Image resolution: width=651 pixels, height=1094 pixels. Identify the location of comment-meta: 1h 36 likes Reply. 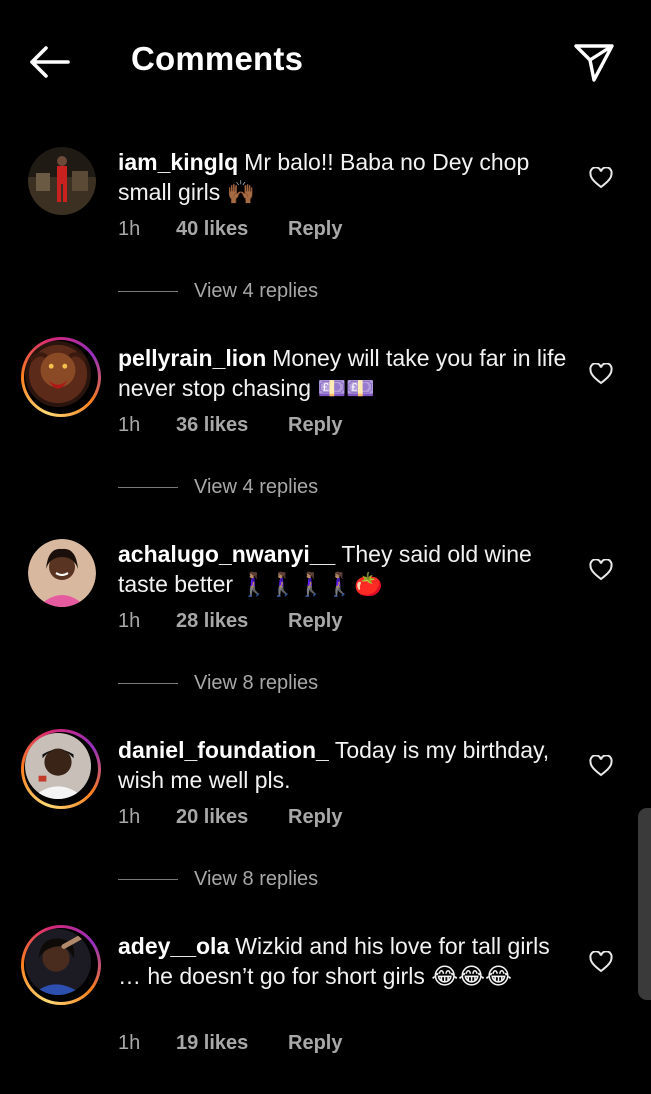
(230, 425).